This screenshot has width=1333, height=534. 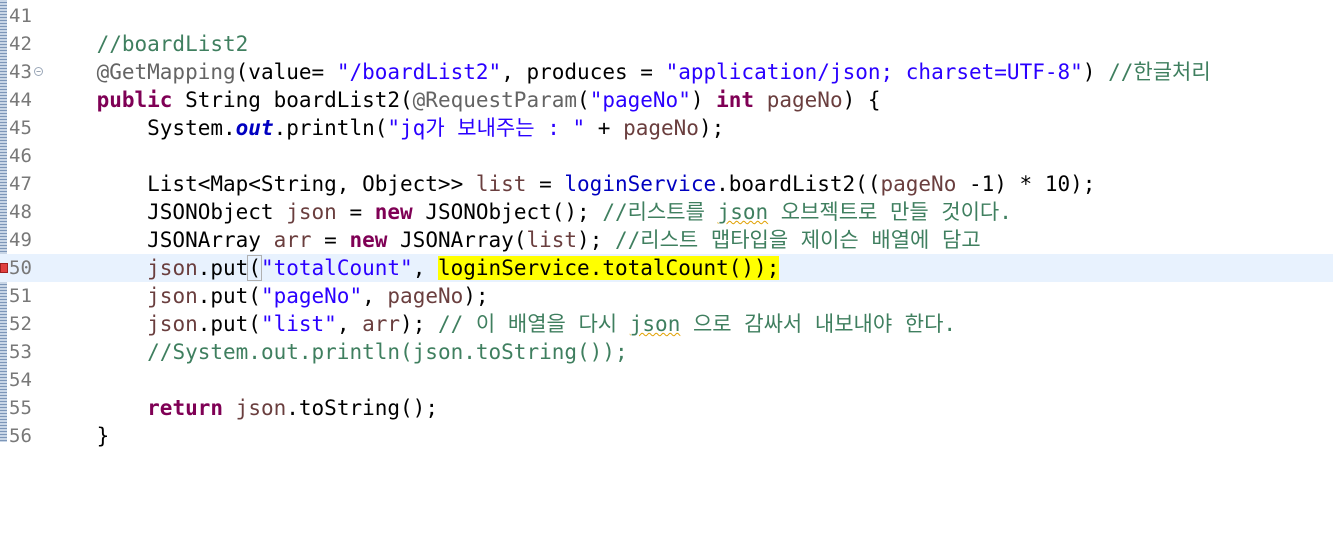 What do you see at coordinates (20, 380) in the screenshot?
I see `line-number: 54` at bounding box center [20, 380].